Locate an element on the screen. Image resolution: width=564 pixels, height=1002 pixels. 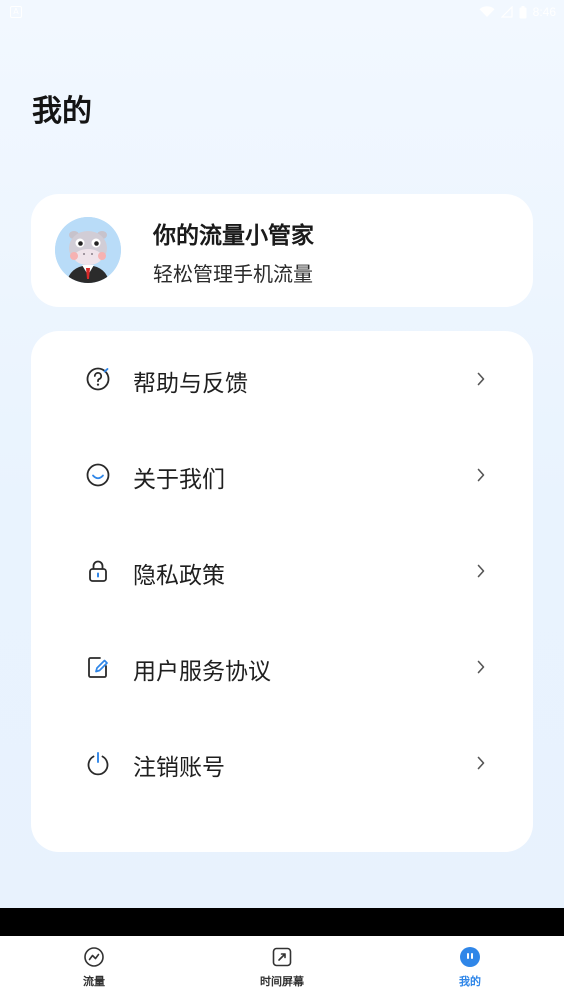
menu-item-label: 隐私政策 is located at coordinates (179, 576).